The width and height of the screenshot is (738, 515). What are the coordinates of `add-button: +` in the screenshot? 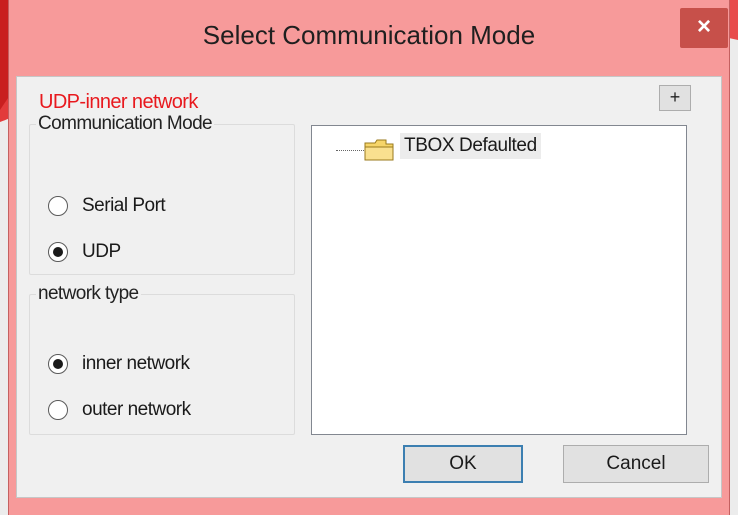 It's located at (675, 98).